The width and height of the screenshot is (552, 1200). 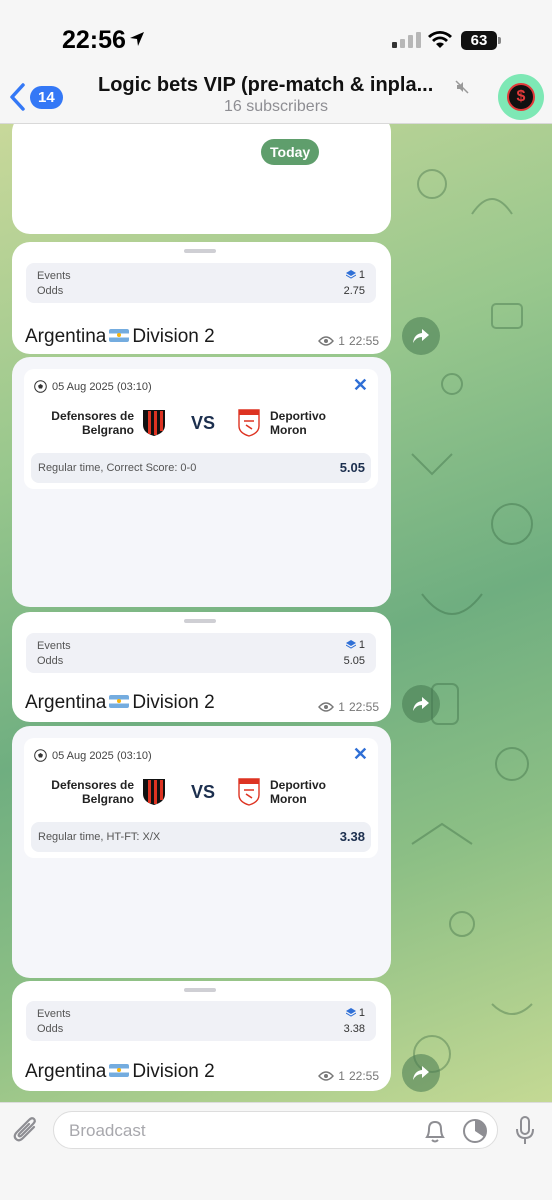 I want to click on battery-tip, so click(x=499, y=40).